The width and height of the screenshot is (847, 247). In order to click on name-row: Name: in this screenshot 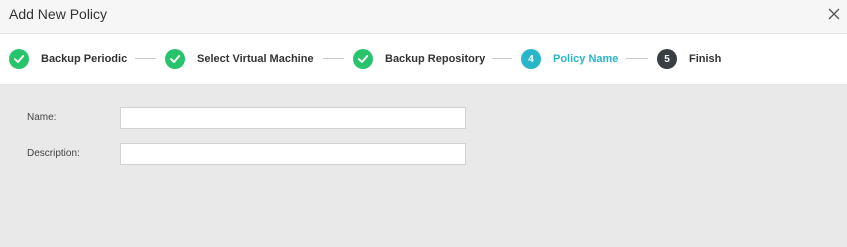, I will do `click(423, 119)`.